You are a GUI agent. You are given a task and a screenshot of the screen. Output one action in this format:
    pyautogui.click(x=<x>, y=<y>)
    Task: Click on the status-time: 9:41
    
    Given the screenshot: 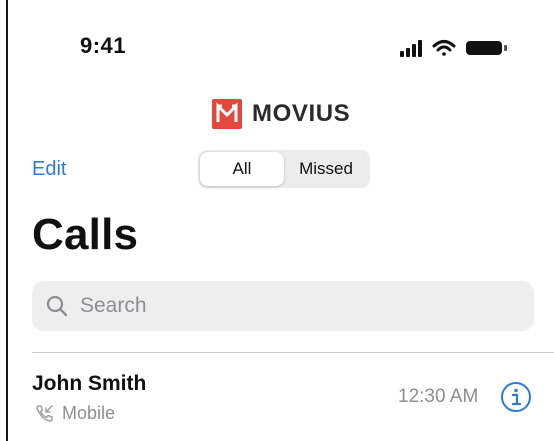 What is the action you would take?
    pyautogui.click(x=103, y=45)
    